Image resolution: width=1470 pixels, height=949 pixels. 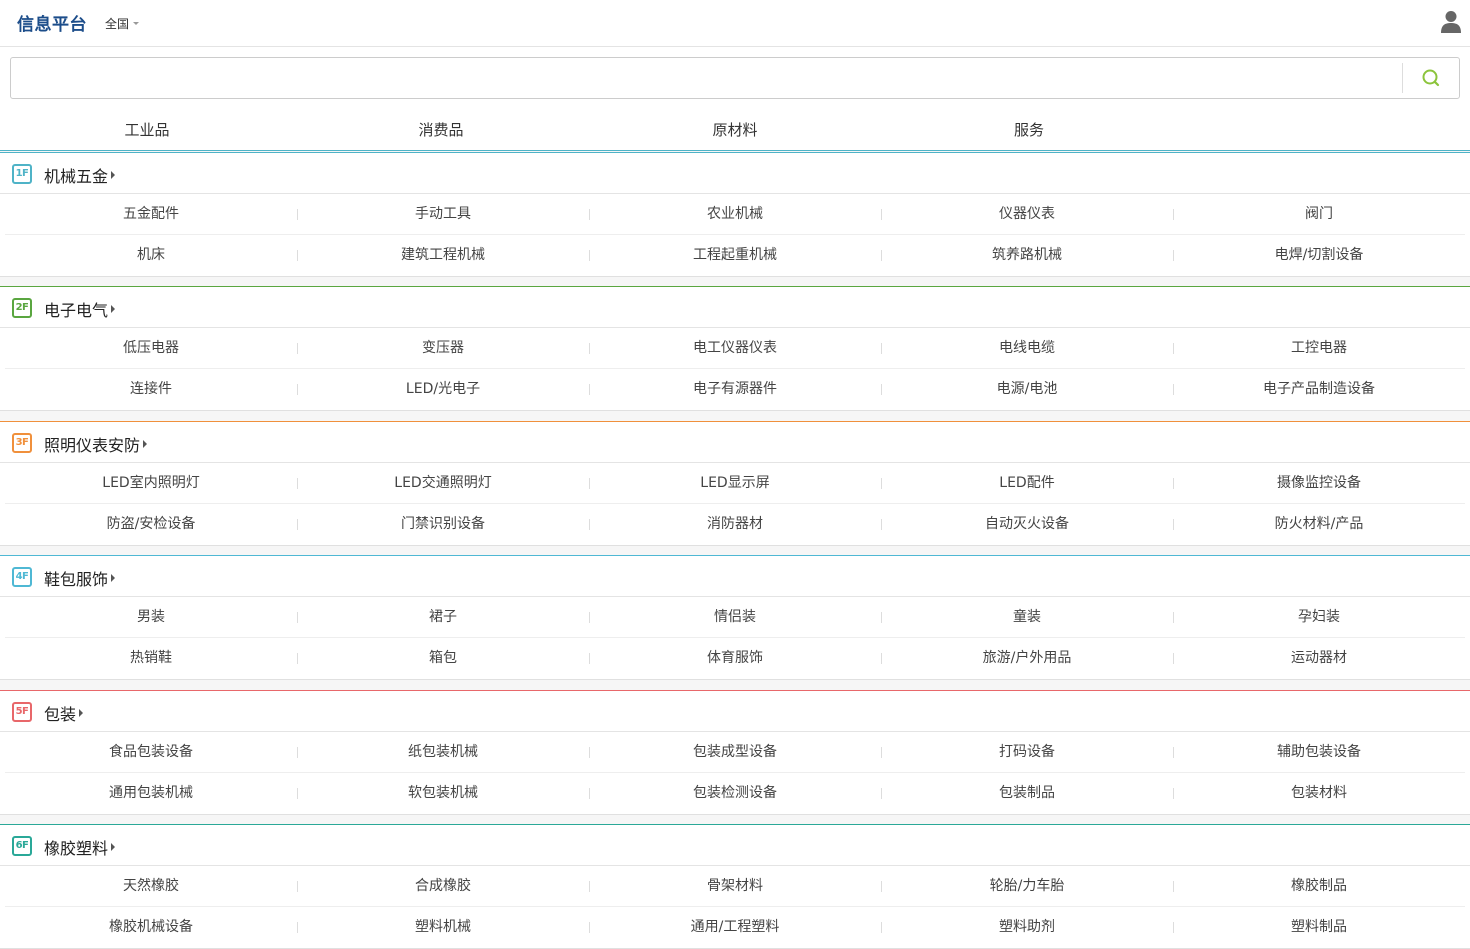 I want to click on floor-item-row: 低压电器 变压器 电工仪器仪表 电线电缆 工控电器, so click(x=735, y=348).